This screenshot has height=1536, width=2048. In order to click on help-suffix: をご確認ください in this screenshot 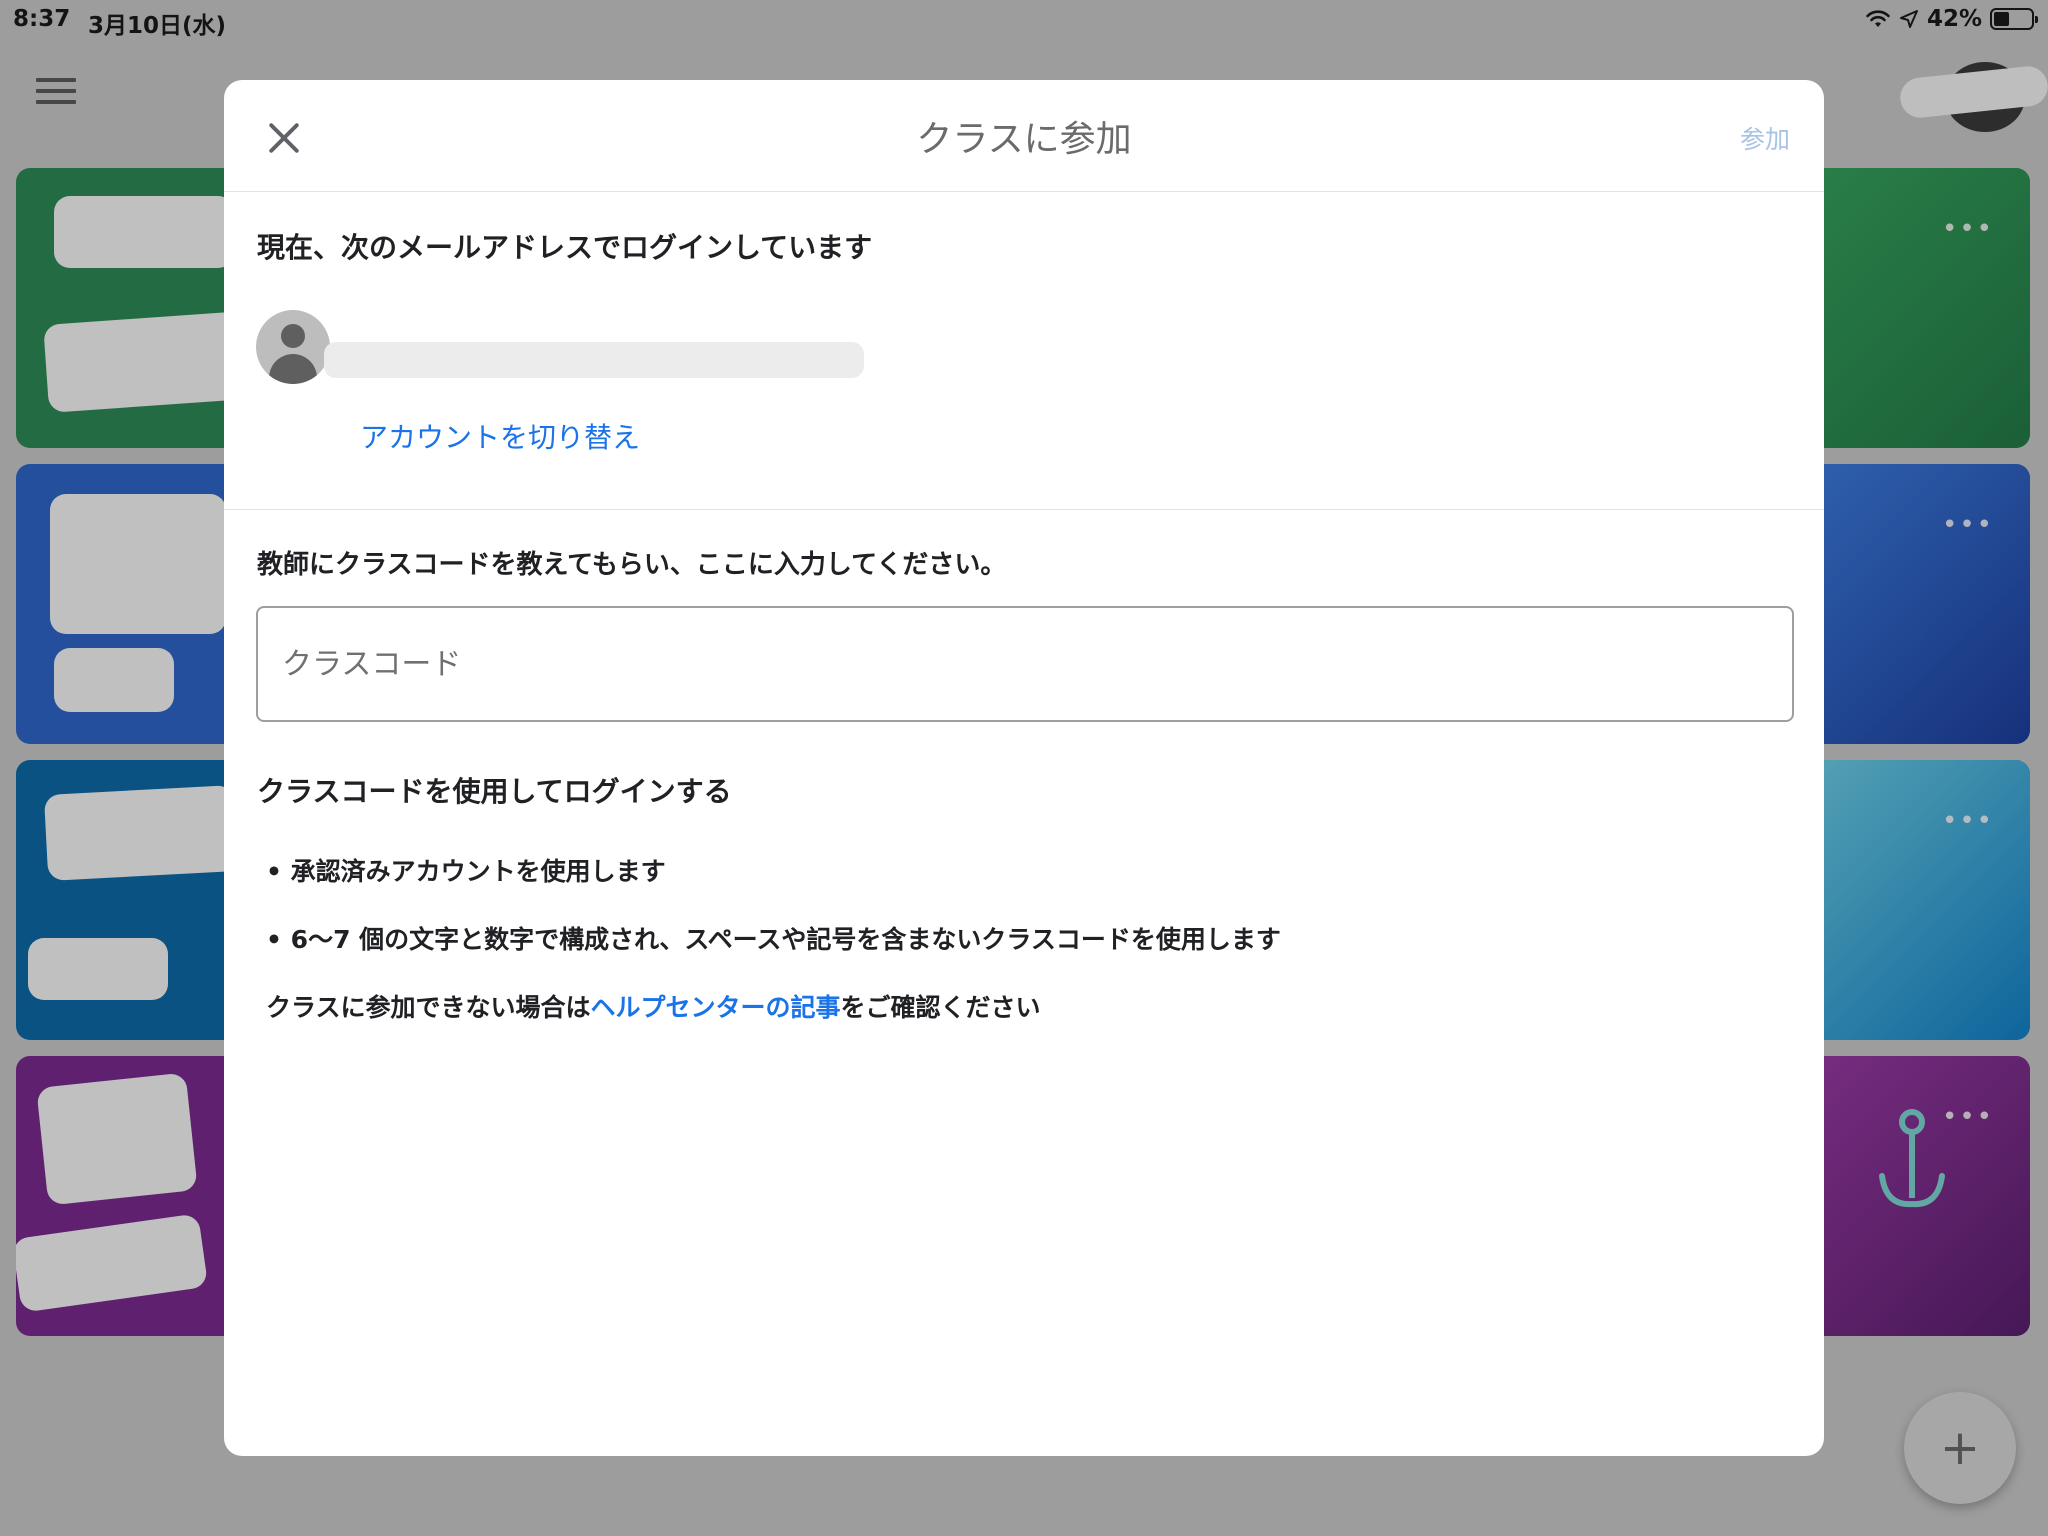, I will do `click(940, 1007)`.